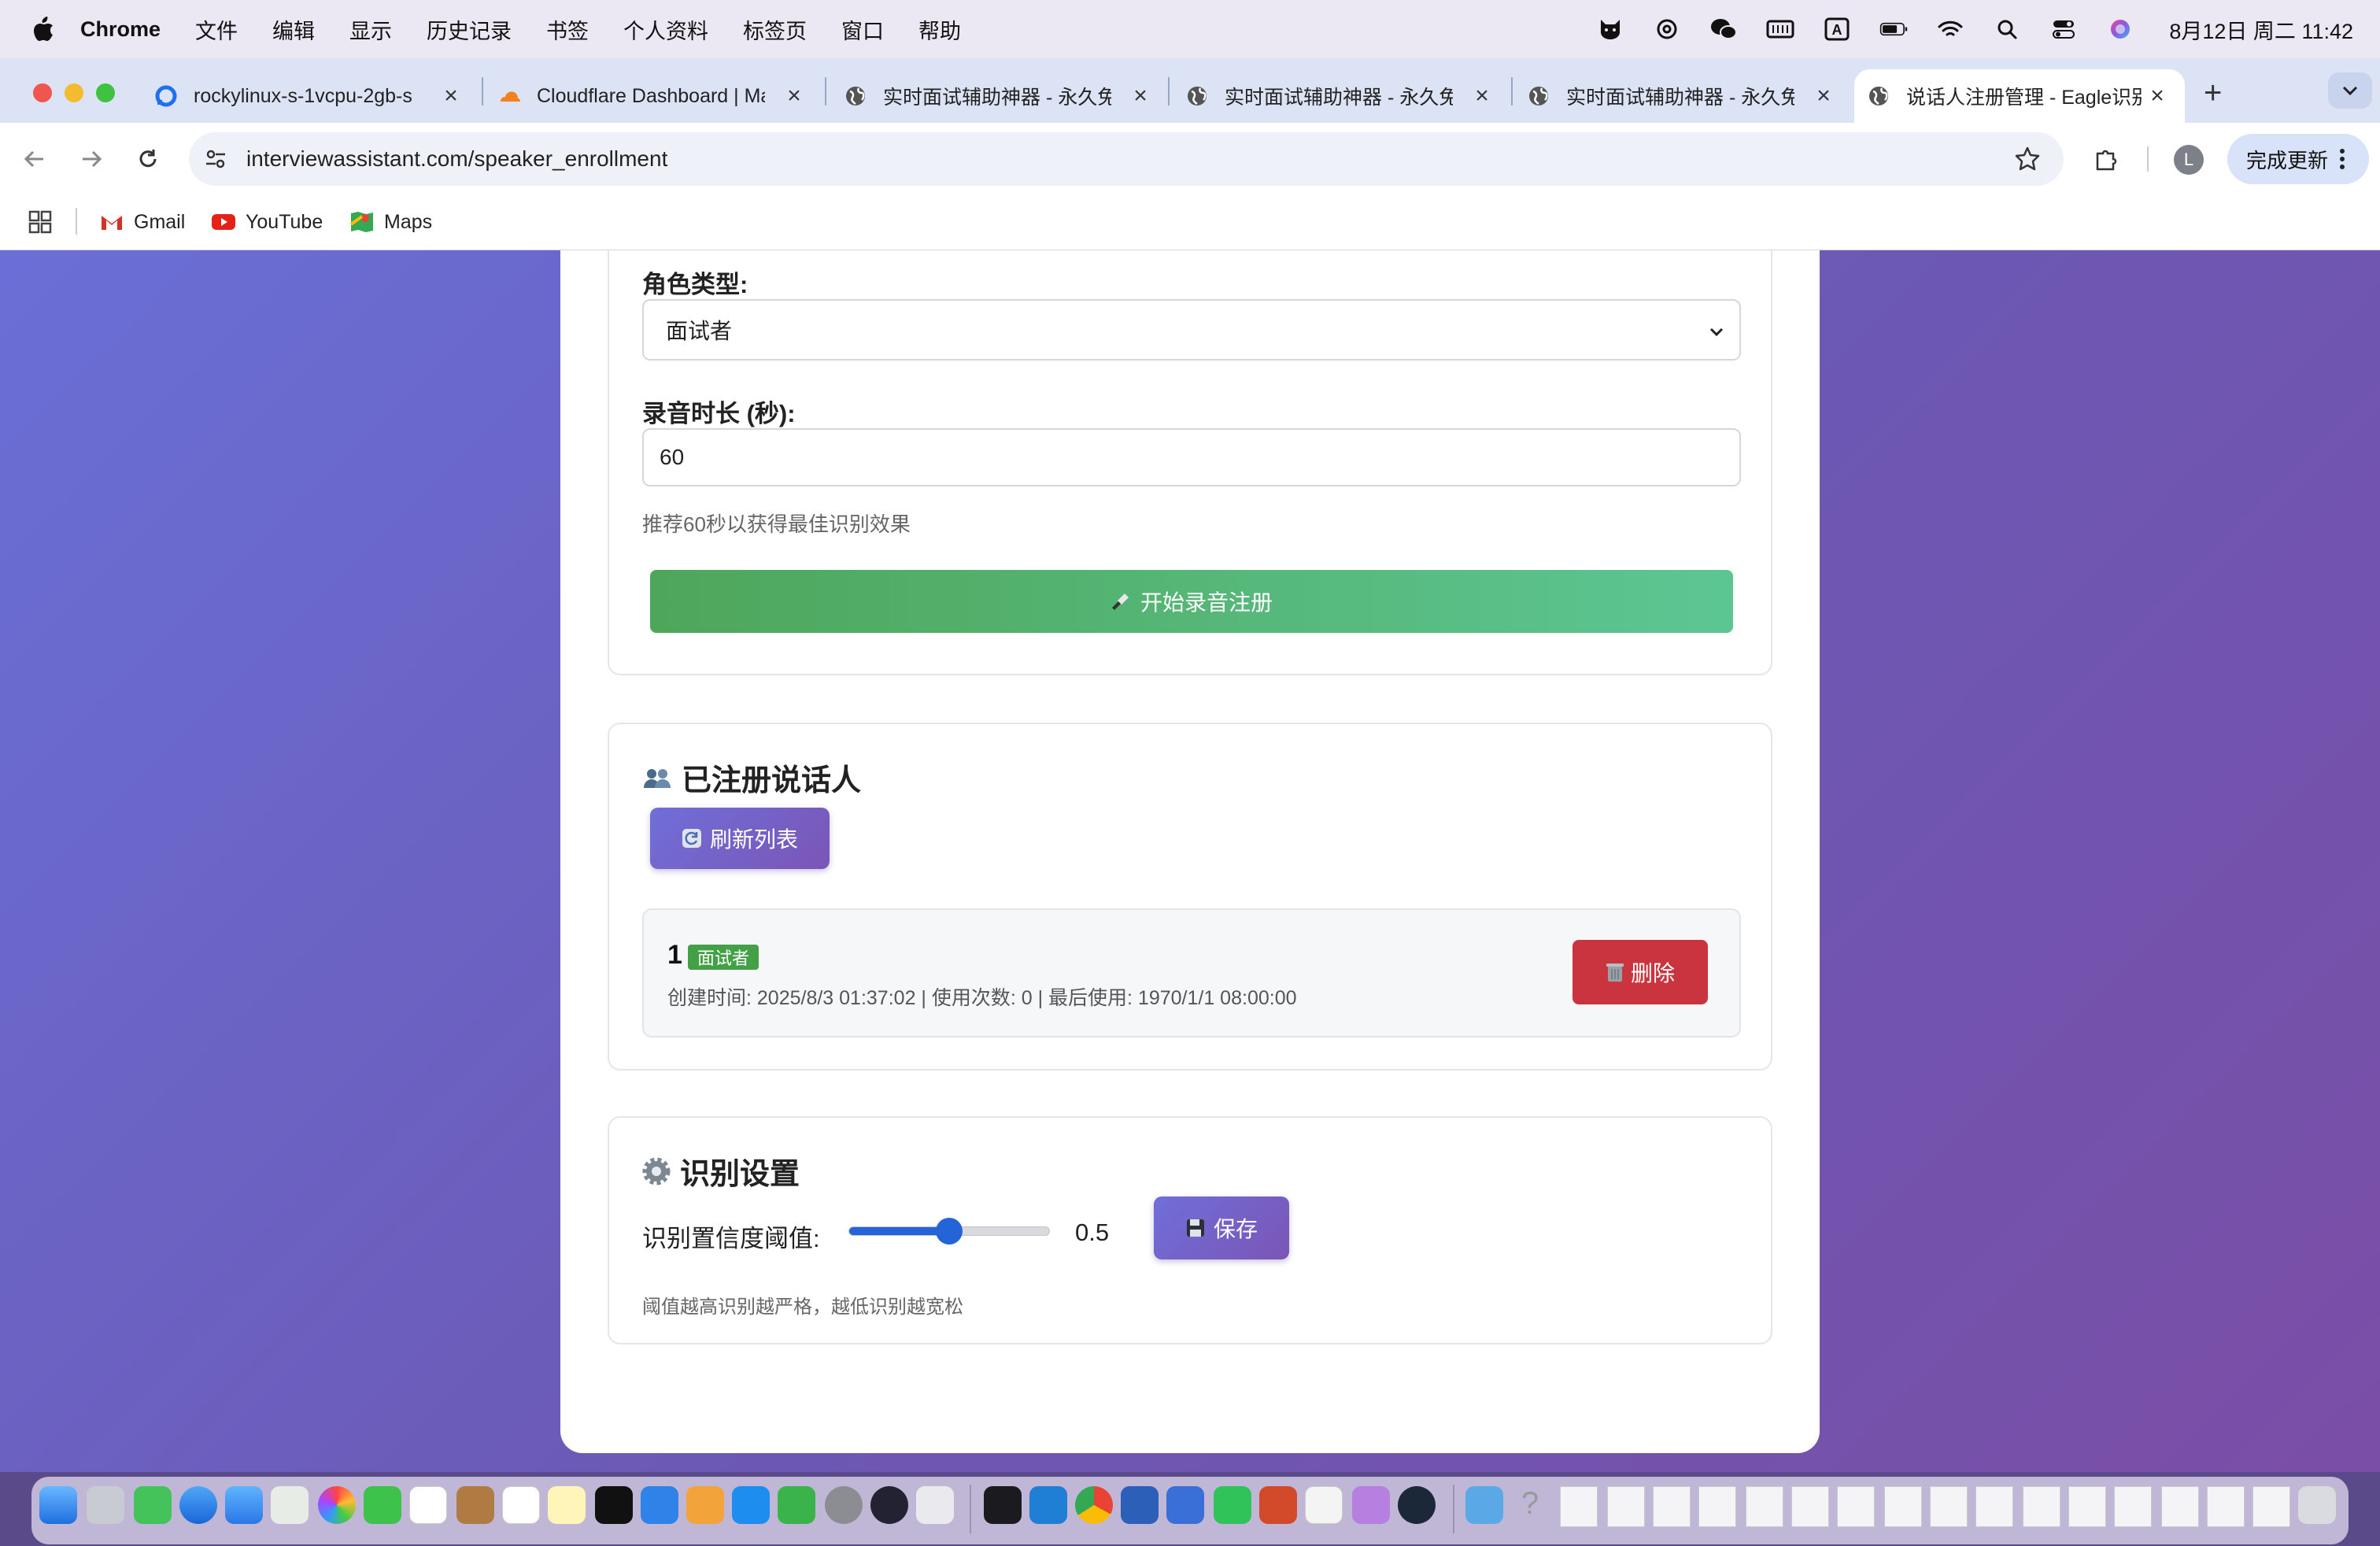  What do you see at coordinates (705, 1505) in the screenshot?
I see `pages-icon` at bounding box center [705, 1505].